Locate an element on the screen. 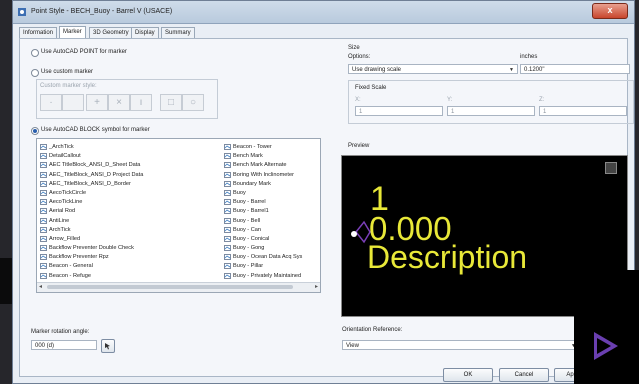 This screenshot has height=384, width=639. marker-tick-button: ı is located at coordinates (141, 102).